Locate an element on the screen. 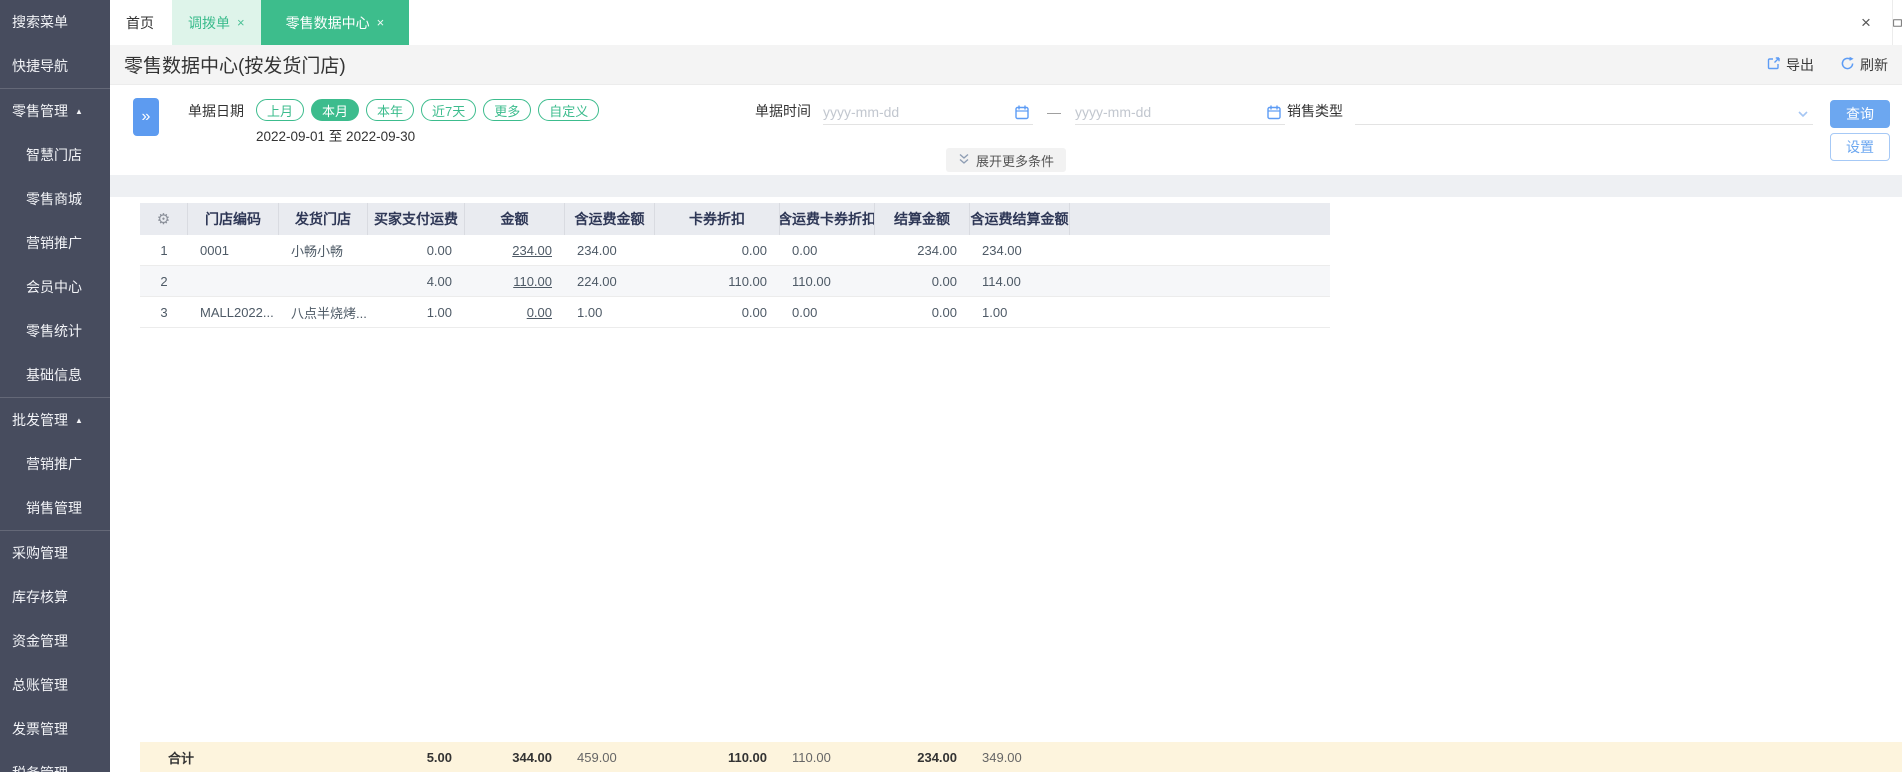 The image size is (1902, 772). sidebar-item-2: 零售管理 ▲ is located at coordinates (55, 111).